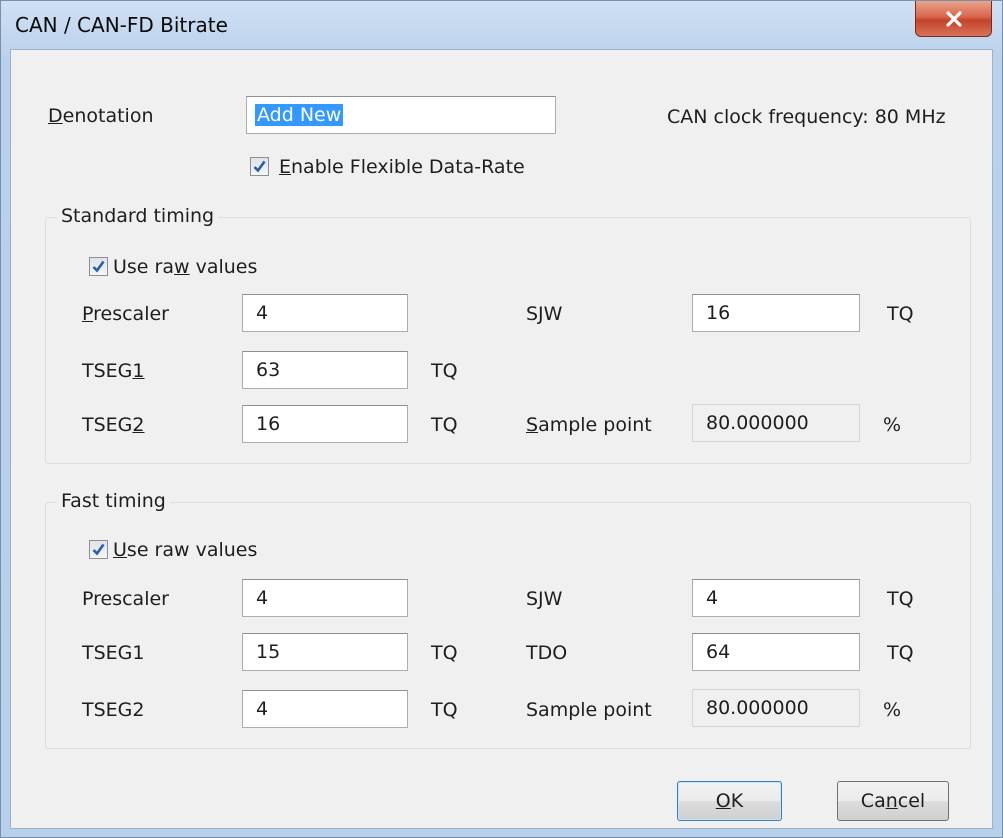 Image resolution: width=1003 pixels, height=838 pixels. What do you see at coordinates (325, 598) in the screenshot?
I see `fast-prescaler-input: 4` at bounding box center [325, 598].